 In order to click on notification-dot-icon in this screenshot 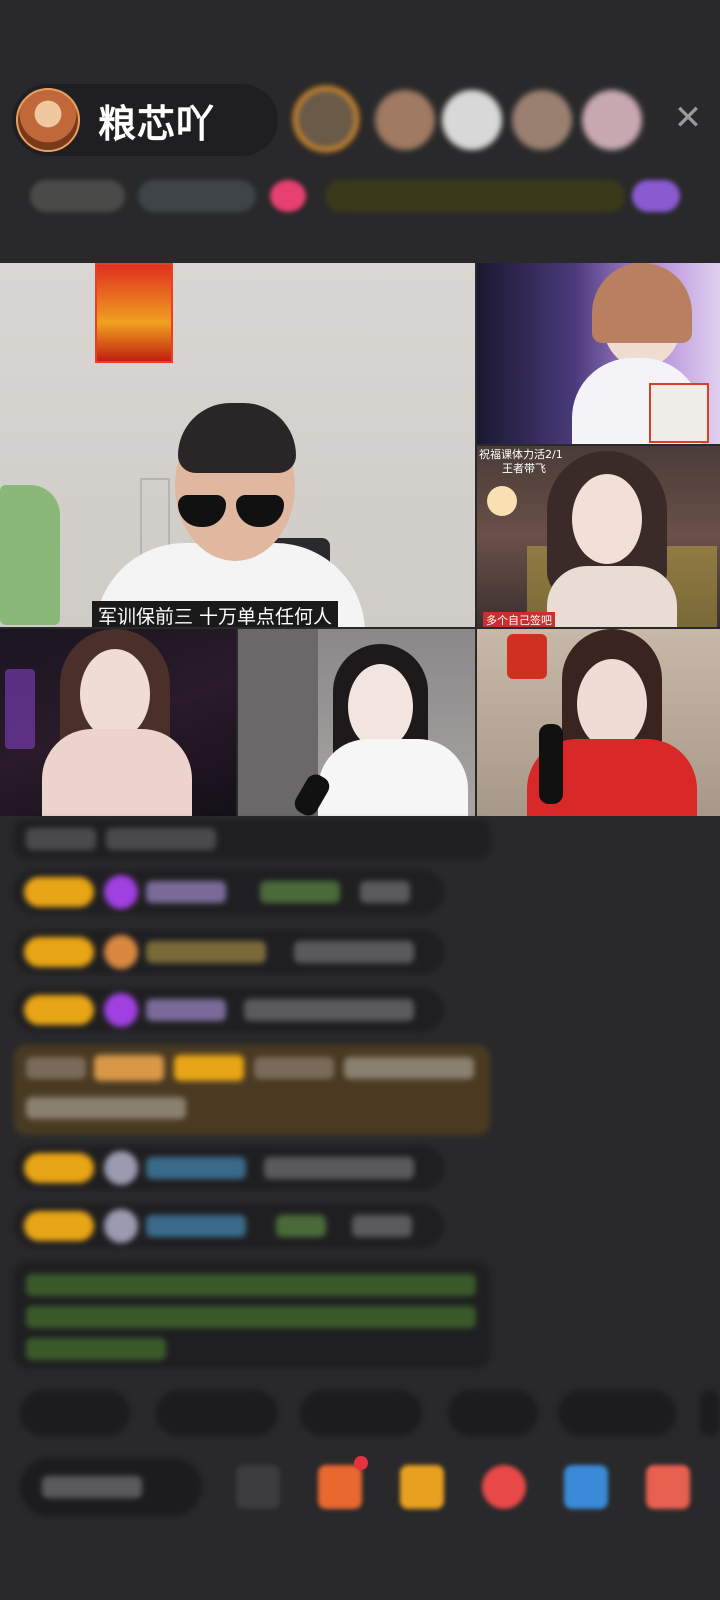, I will do `click(361, 1463)`.